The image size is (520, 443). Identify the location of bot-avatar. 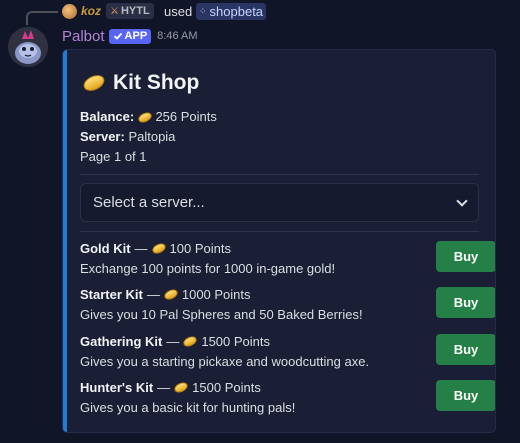
(28, 47).